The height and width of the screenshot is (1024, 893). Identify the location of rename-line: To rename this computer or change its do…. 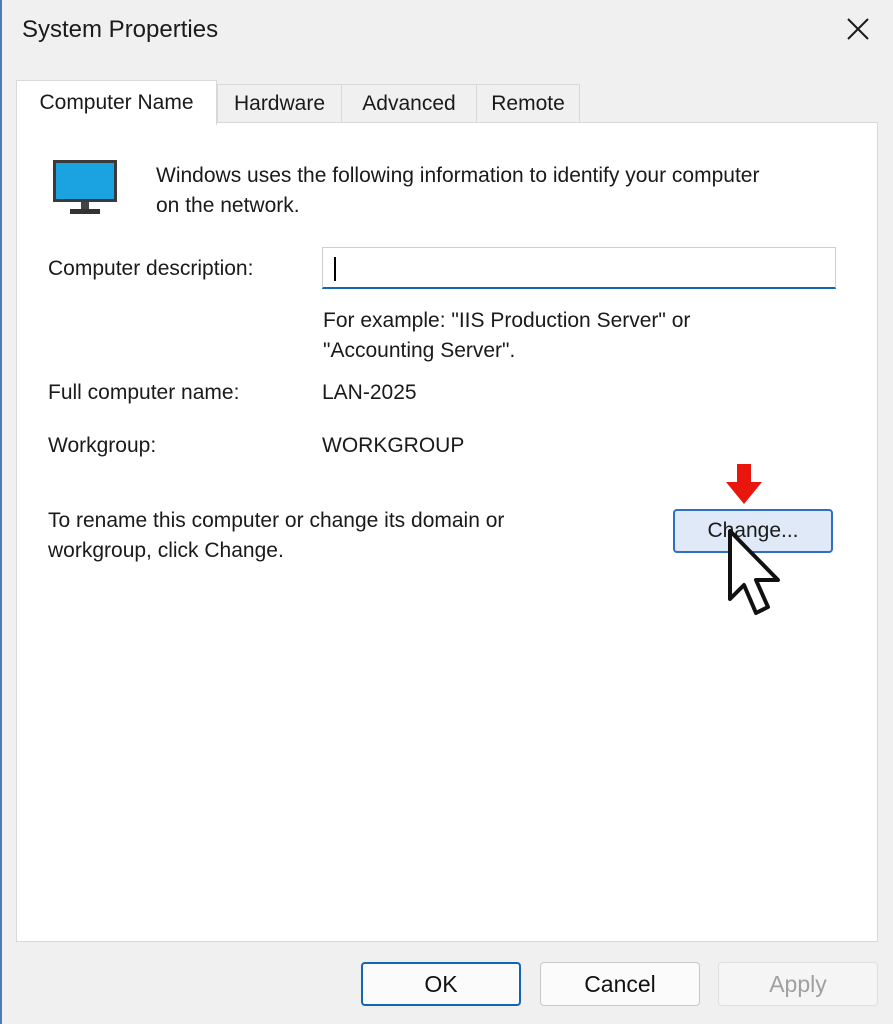
(276, 520).